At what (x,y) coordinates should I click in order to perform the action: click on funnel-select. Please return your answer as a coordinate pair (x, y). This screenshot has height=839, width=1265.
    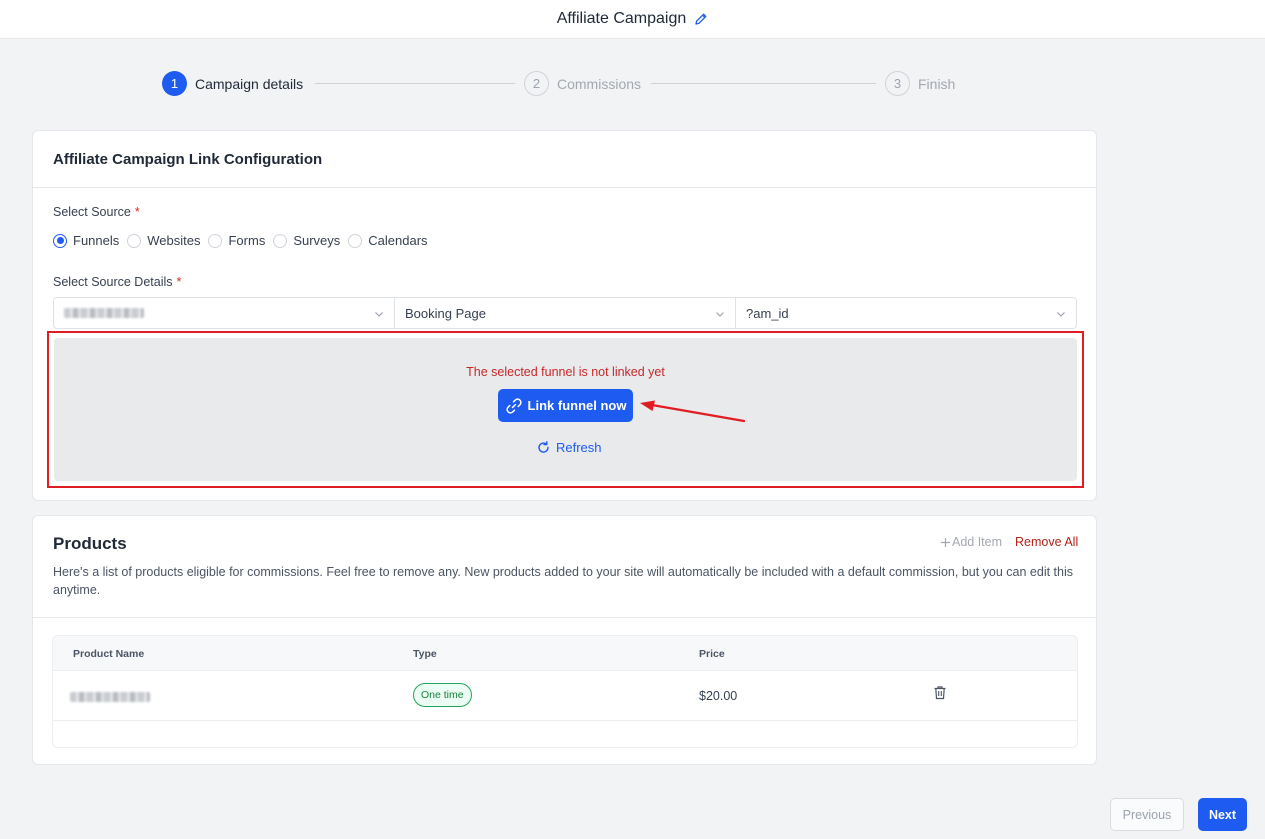
    Looking at the image, I should click on (224, 313).